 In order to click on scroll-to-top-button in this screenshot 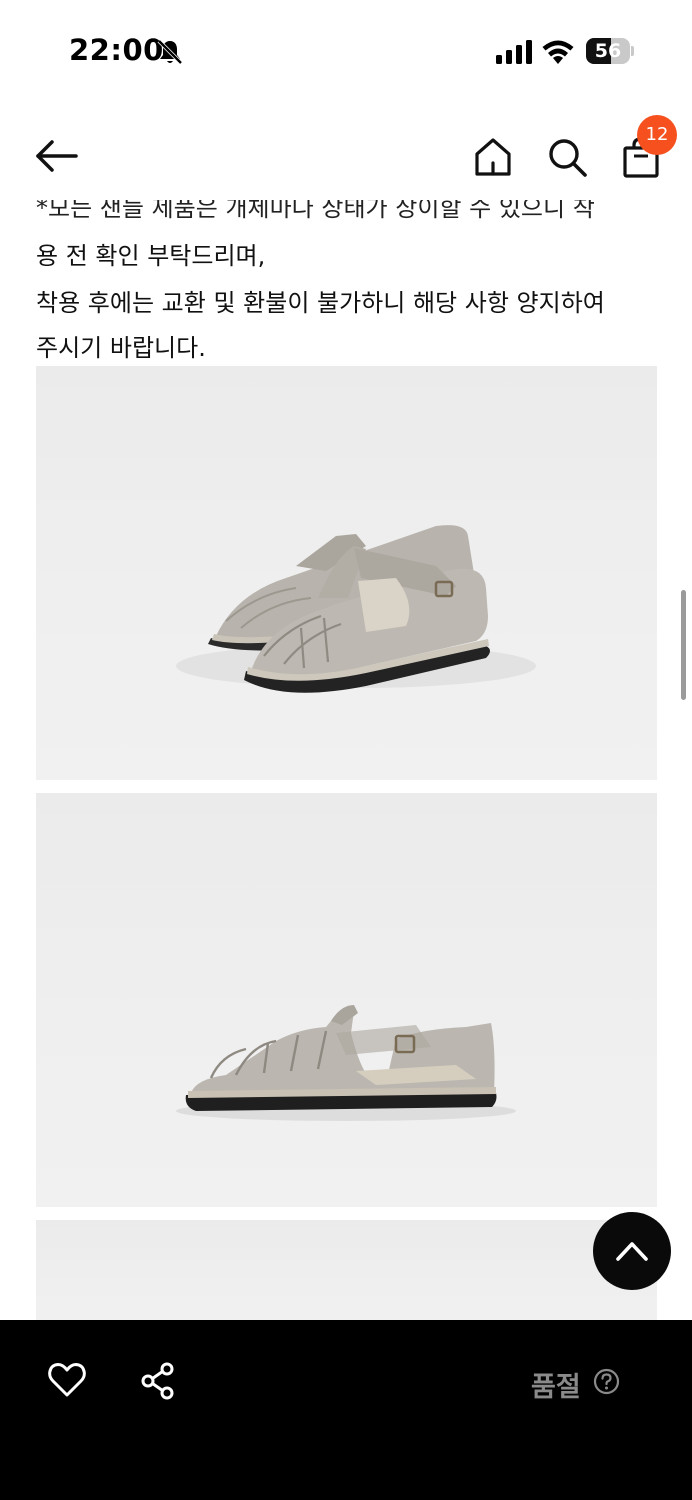, I will do `click(632, 1251)`.